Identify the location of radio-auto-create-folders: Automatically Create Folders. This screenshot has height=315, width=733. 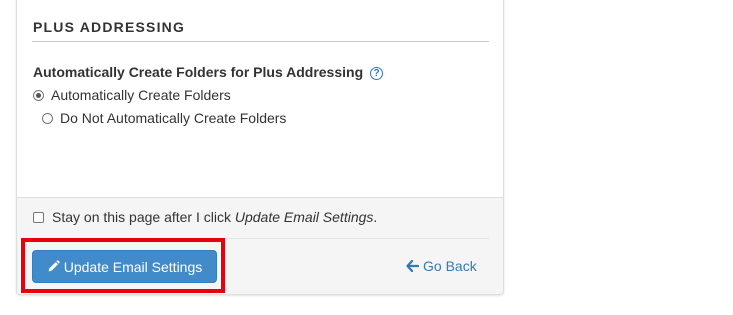
(132, 95).